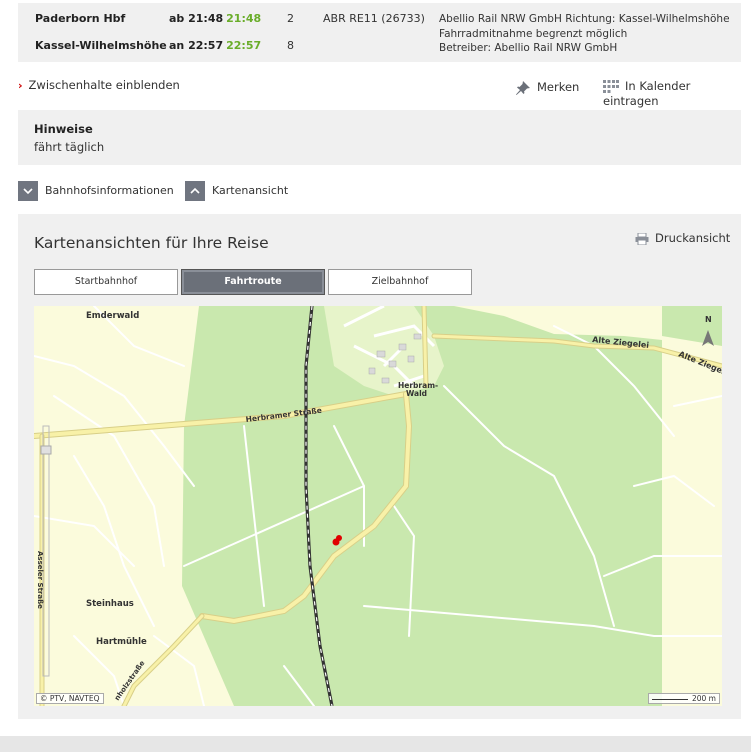 The image size is (751, 752). Describe the element at coordinates (236, 191) in the screenshot. I see `map-view-toggle: Kartenansicht` at that location.